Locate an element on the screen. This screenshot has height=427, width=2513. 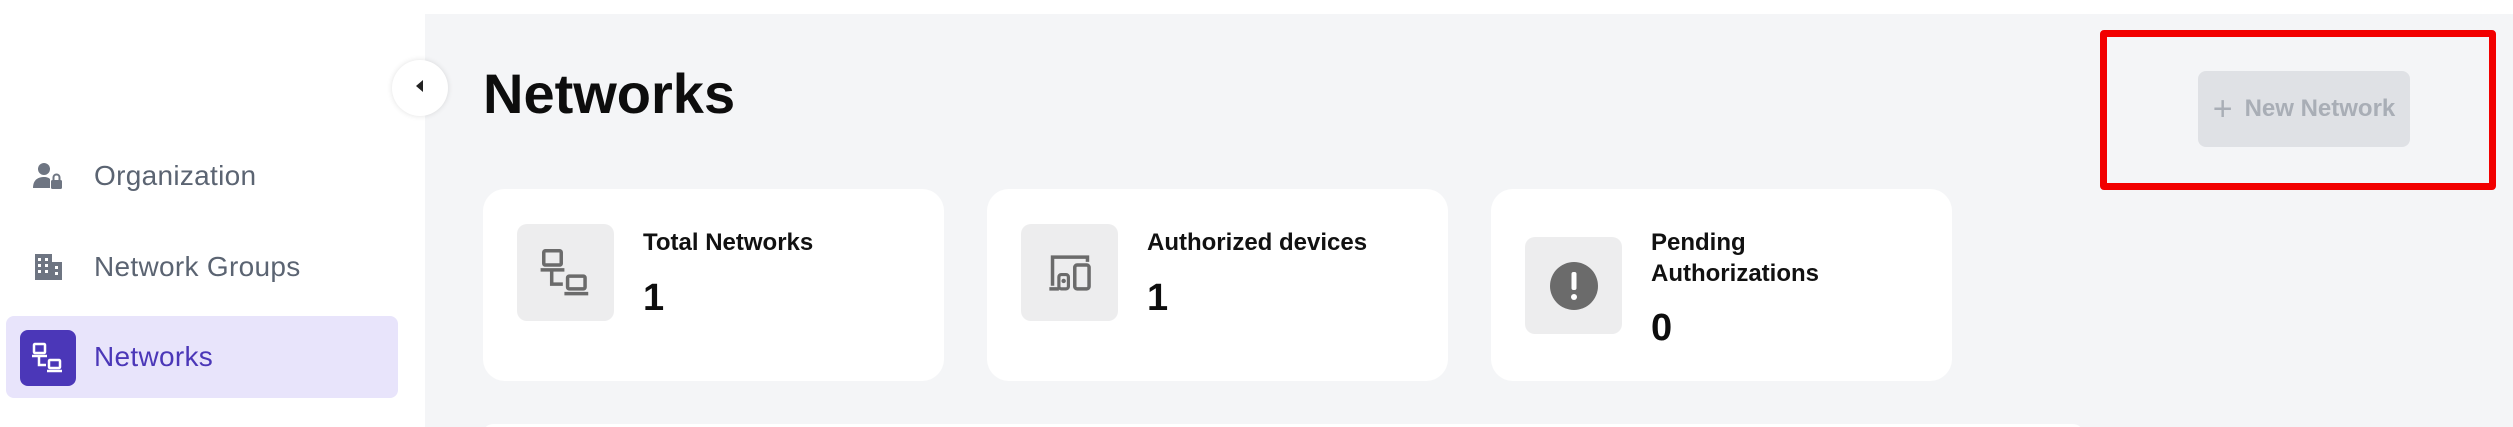
chevron-left-icon is located at coordinates (420, 88).